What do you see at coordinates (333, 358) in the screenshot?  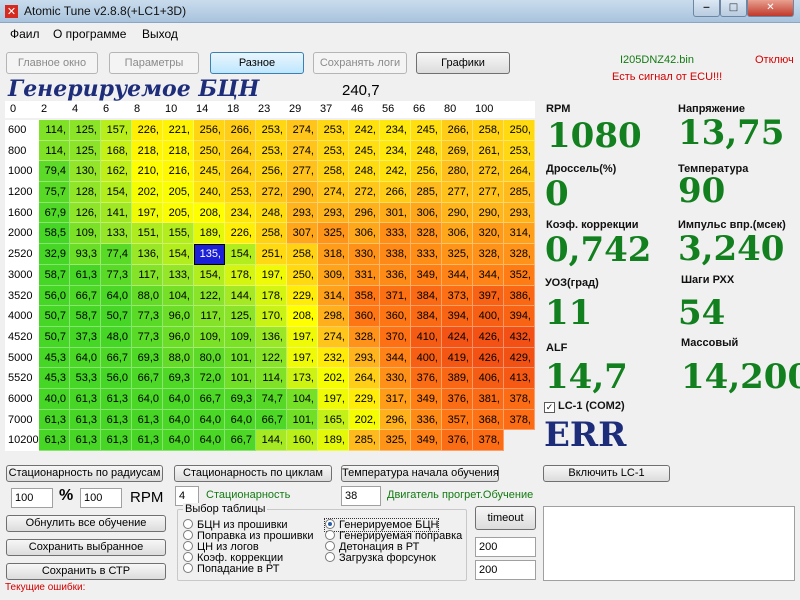 I see `table-cell: 232,` at bounding box center [333, 358].